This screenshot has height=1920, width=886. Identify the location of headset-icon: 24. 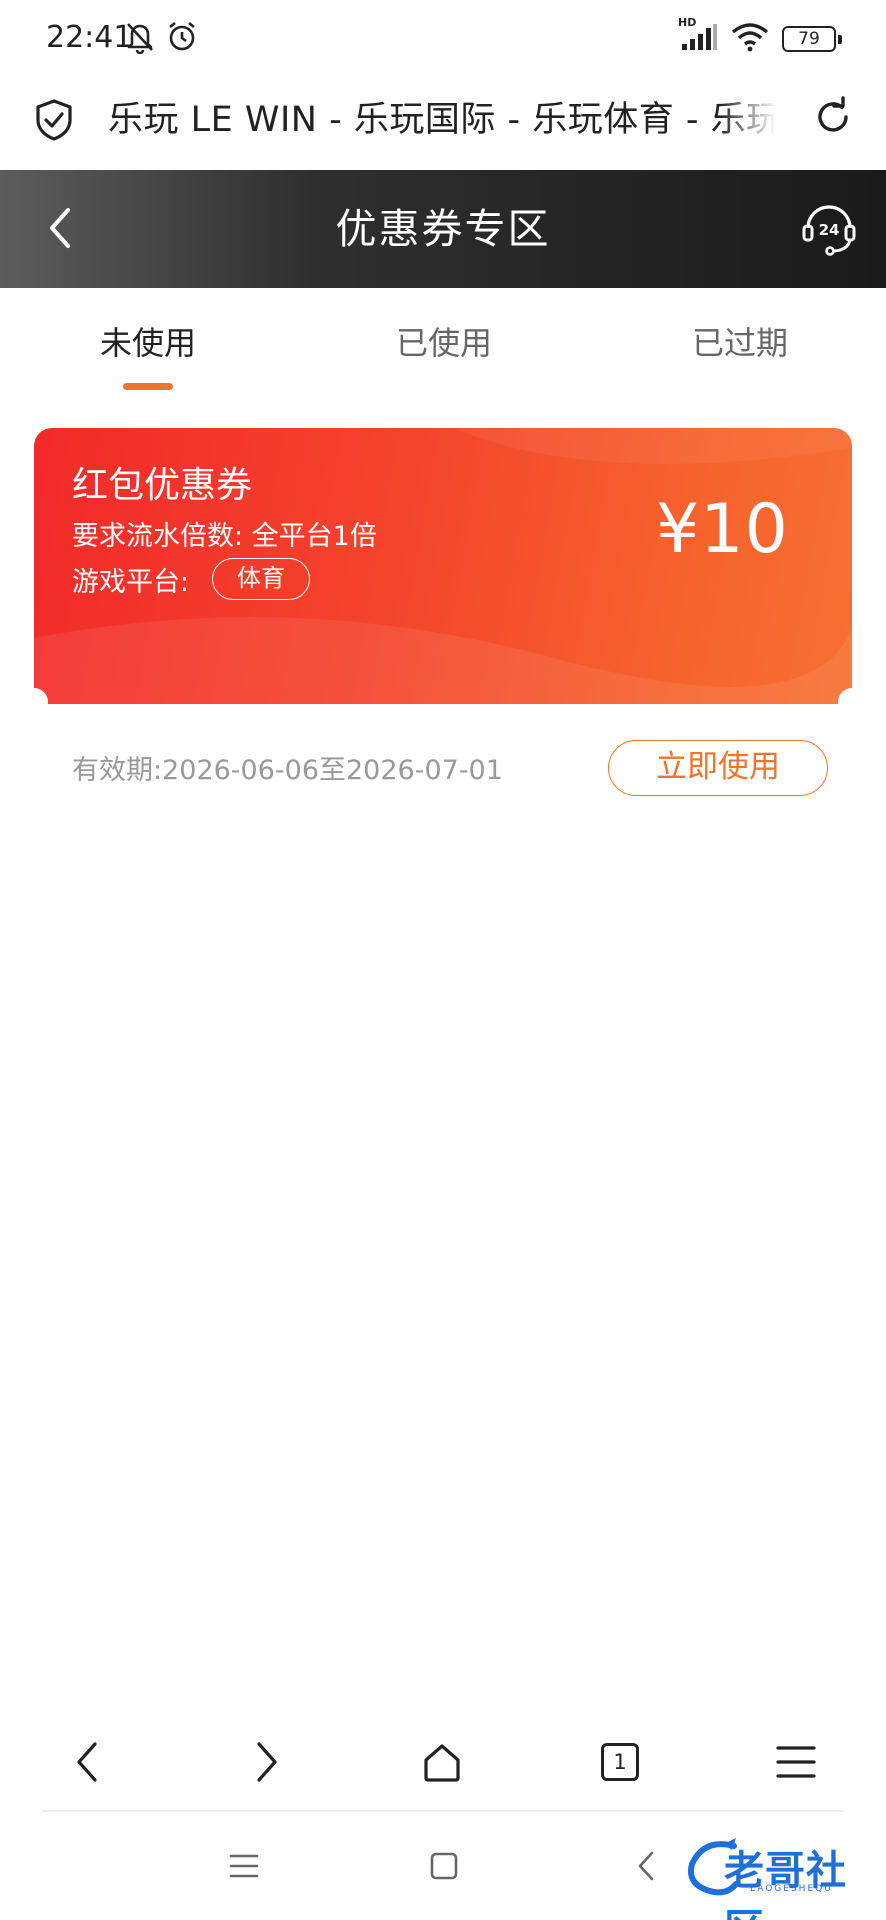
(829, 230).